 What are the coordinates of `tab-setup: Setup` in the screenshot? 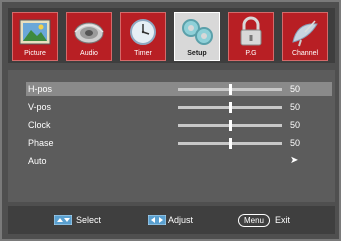 It's located at (197, 36).